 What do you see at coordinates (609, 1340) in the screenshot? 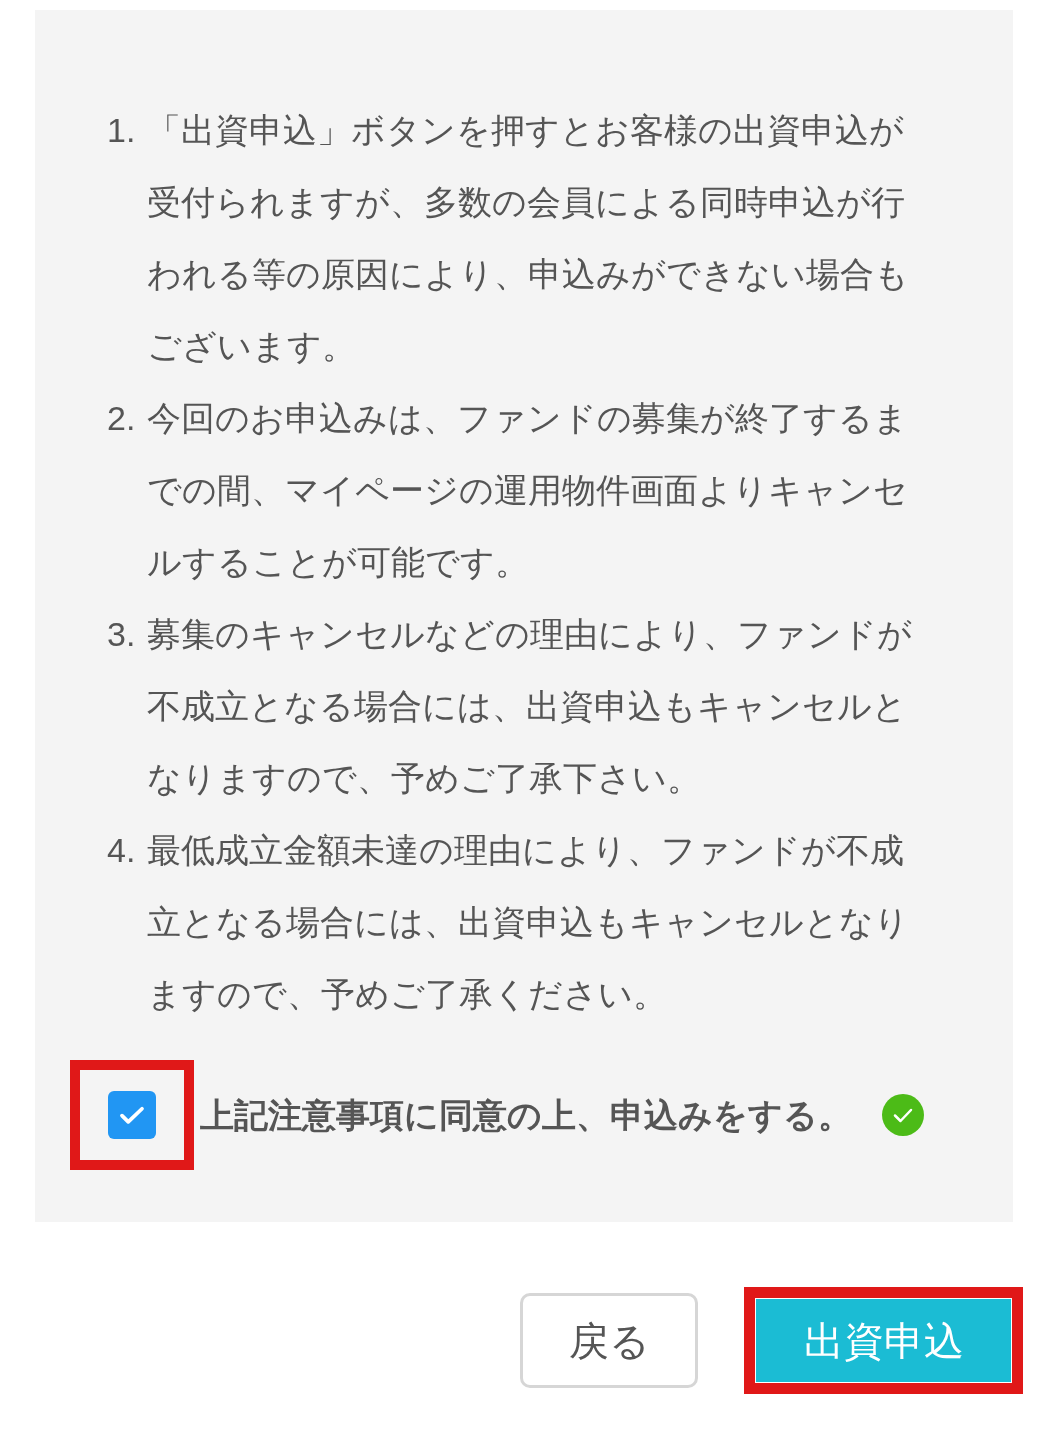
I see `back-button: 戻る` at bounding box center [609, 1340].